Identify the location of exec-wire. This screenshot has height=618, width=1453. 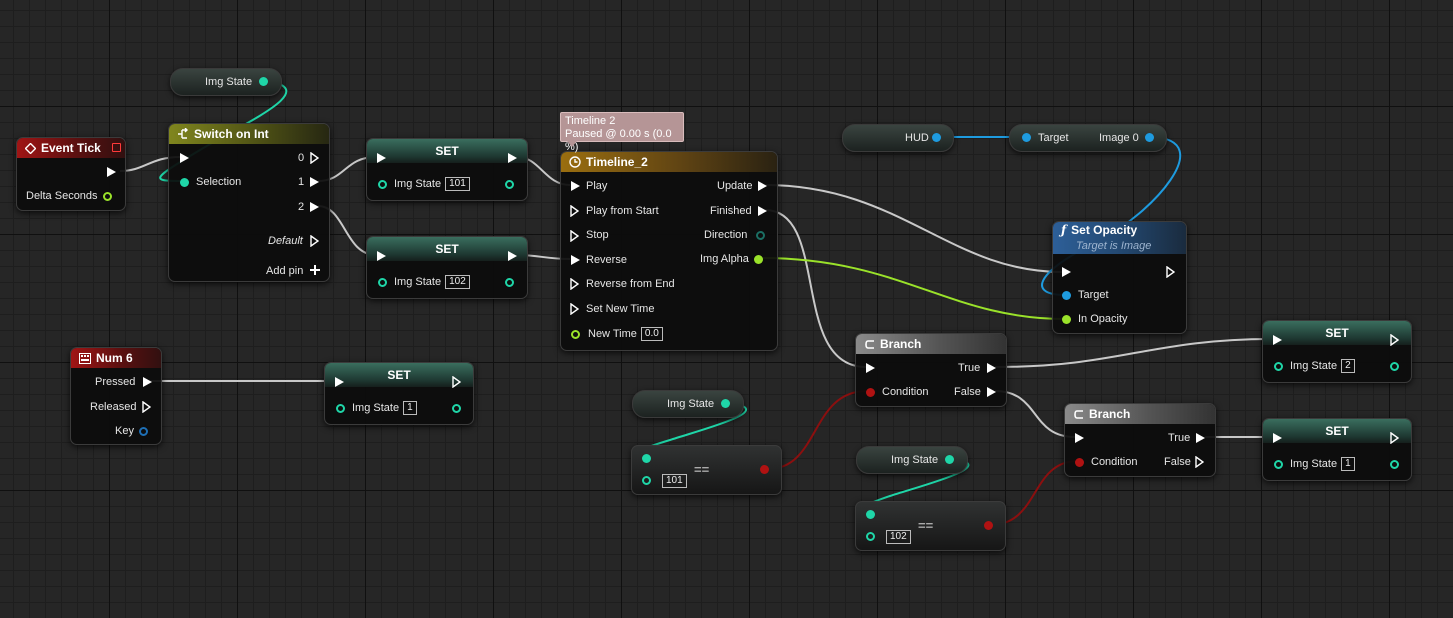
(1134, 353).